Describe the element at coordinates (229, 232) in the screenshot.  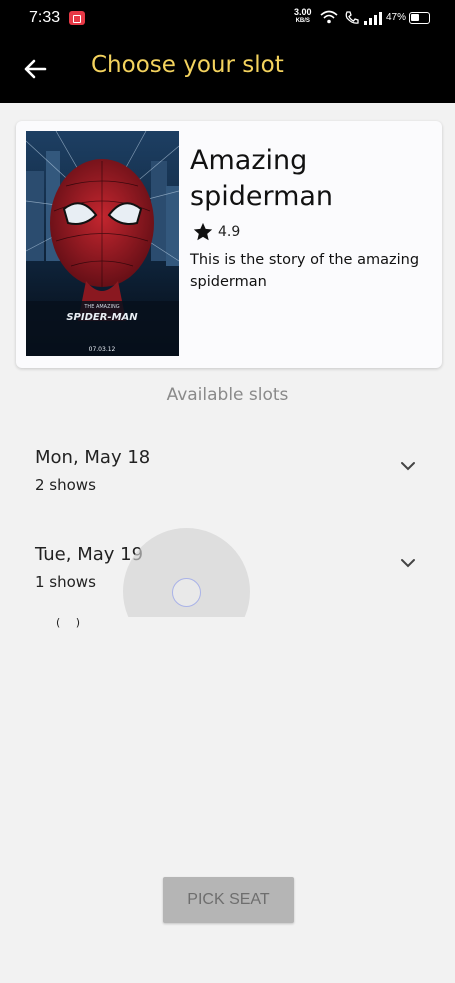
I see `rating-value: 4.9` at that location.